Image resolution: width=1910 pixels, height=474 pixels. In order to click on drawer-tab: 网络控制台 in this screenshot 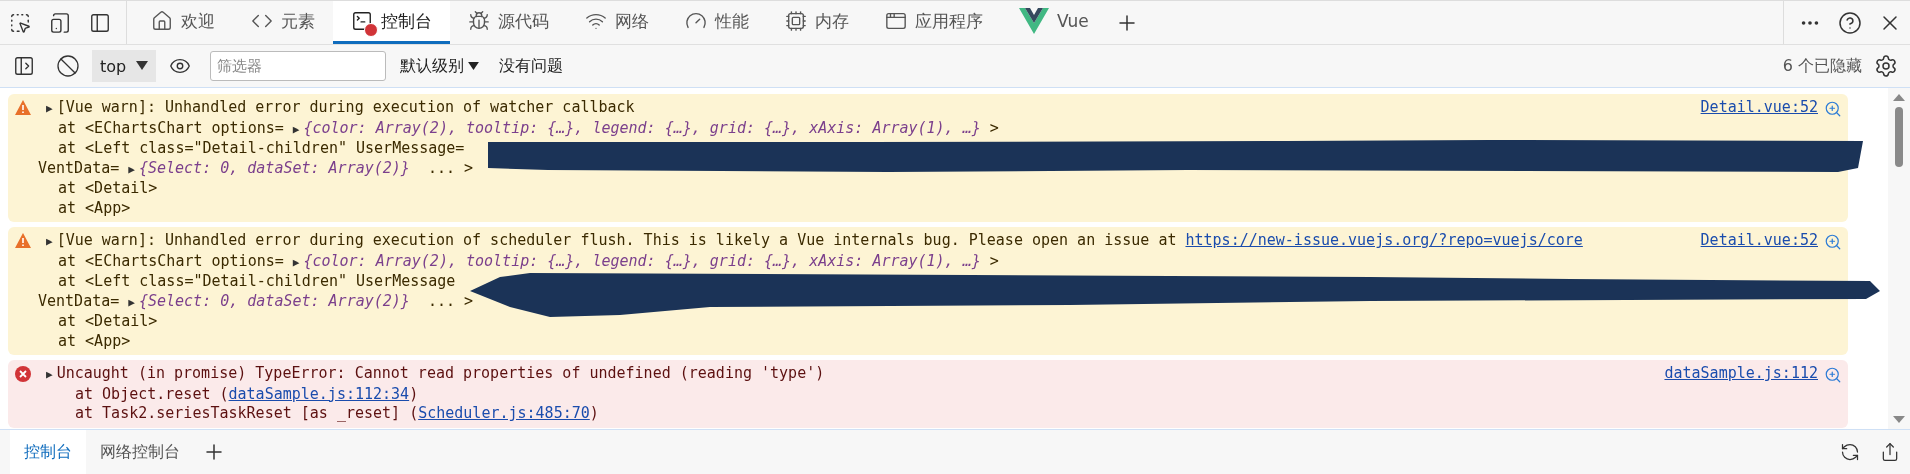, I will do `click(140, 452)`.